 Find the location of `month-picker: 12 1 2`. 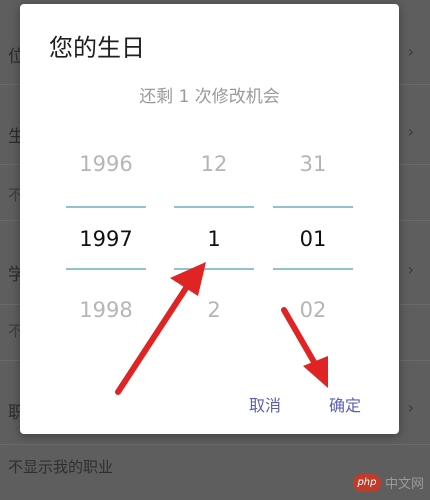

month-picker: 12 1 2 is located at coordinates (214, 234).